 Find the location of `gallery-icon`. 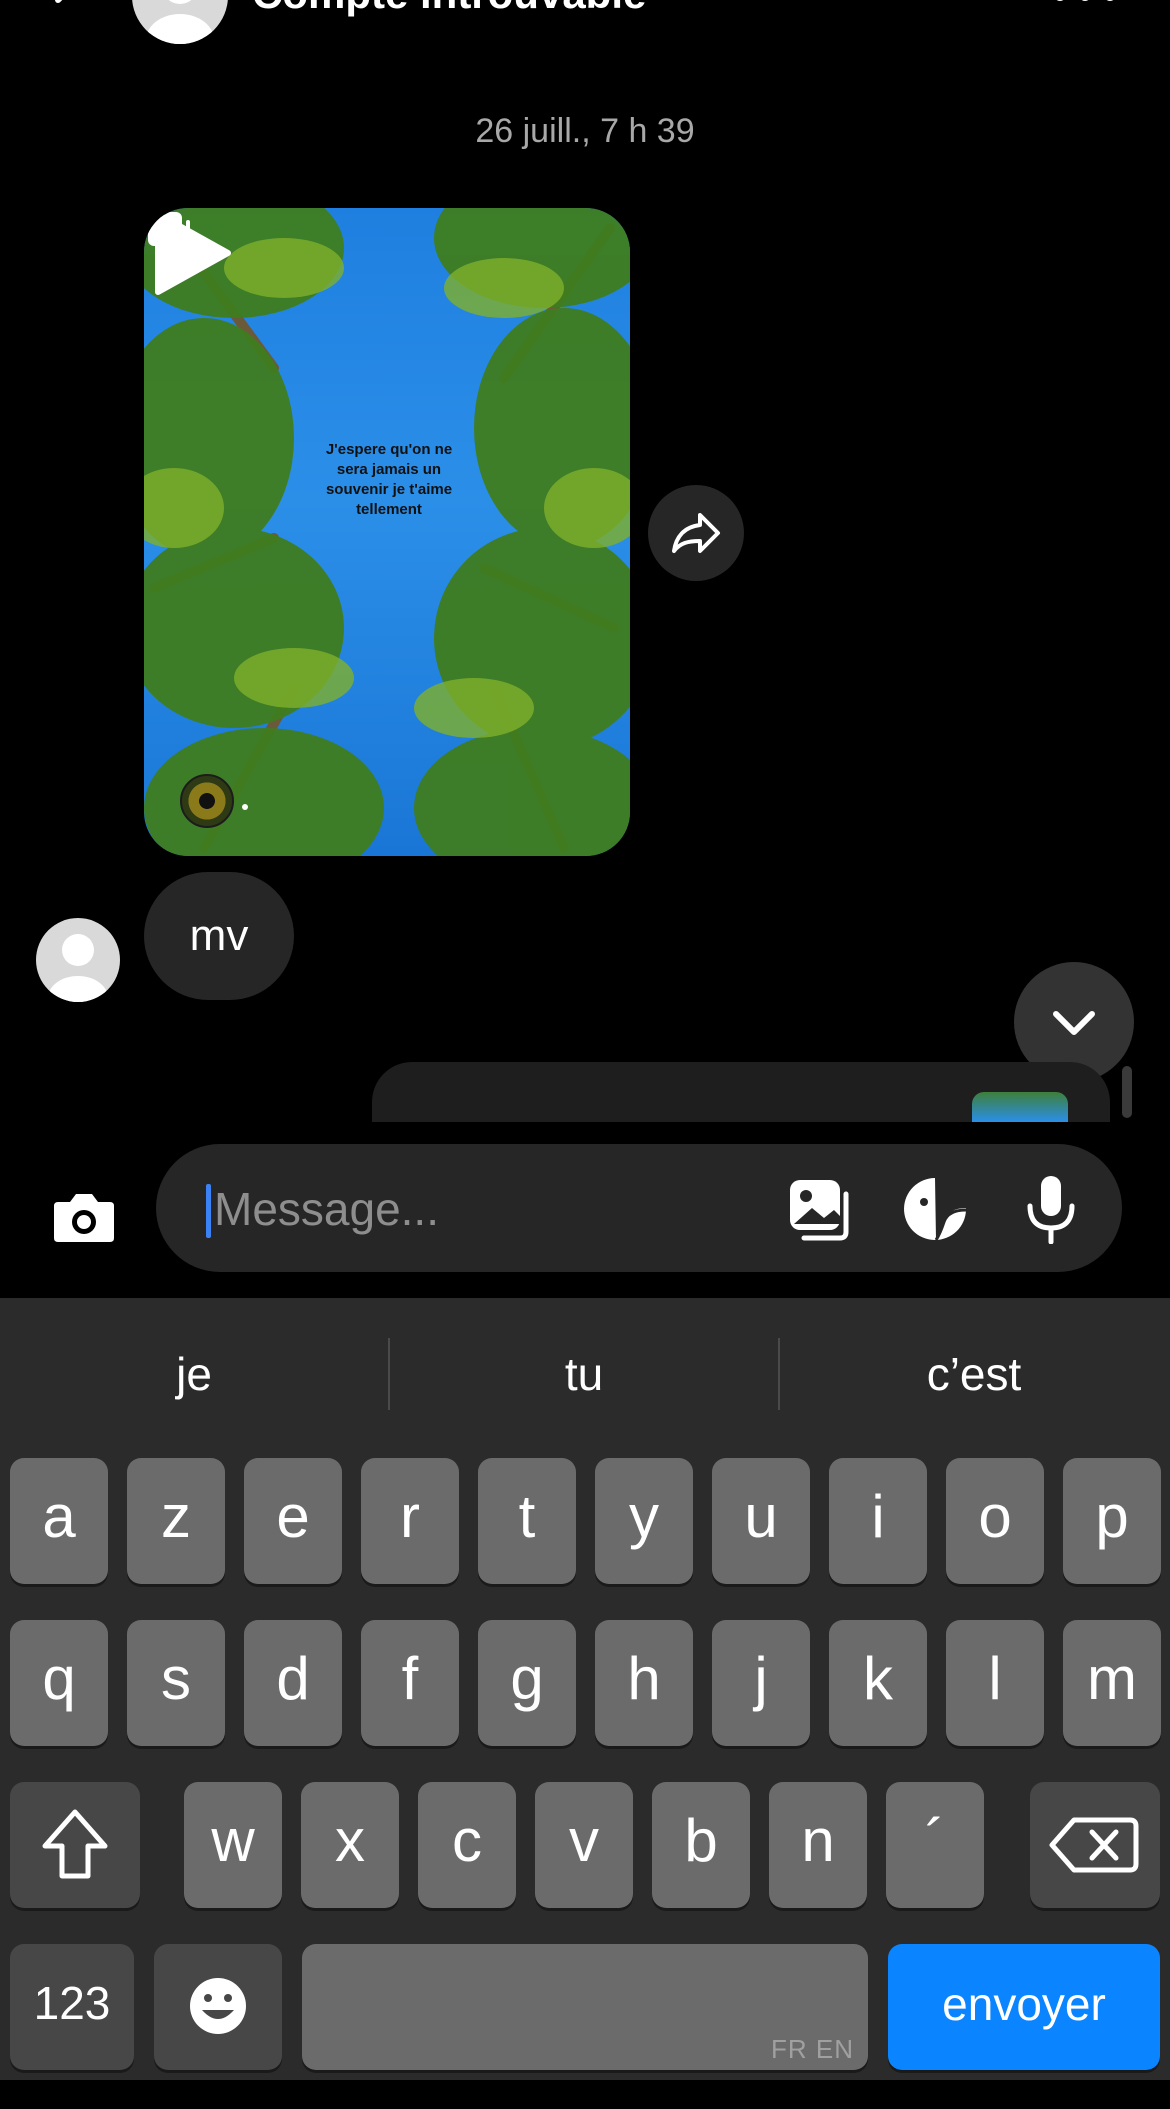

gallery-icon is located at coordinates (821, 1209).